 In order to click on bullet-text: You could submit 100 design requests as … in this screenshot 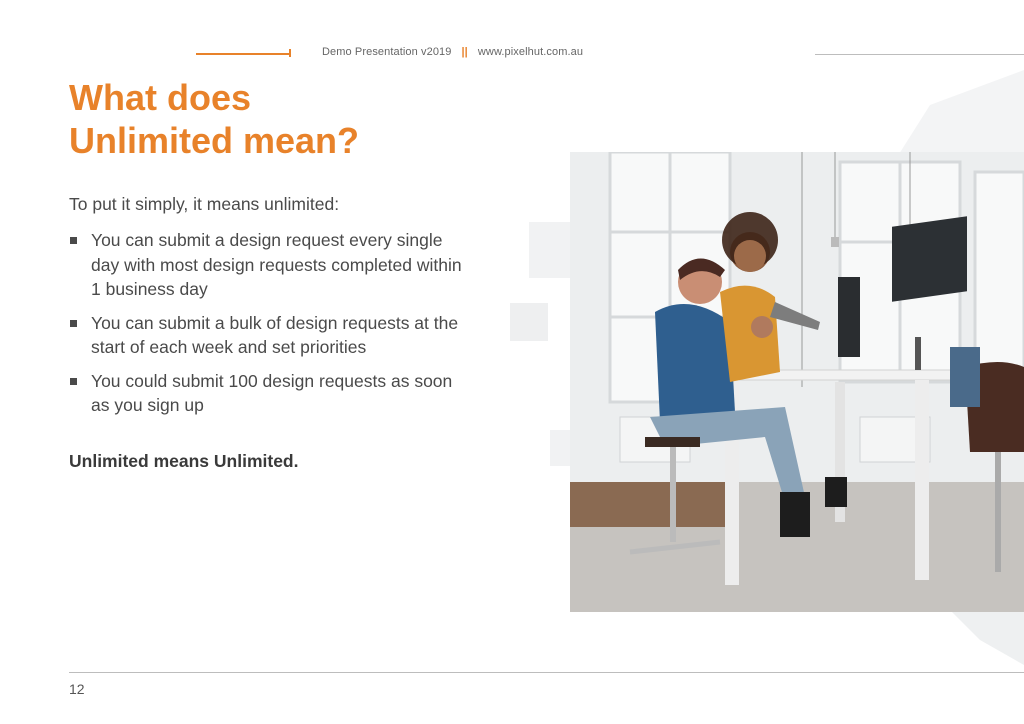, I will do `click(272, 393)`.